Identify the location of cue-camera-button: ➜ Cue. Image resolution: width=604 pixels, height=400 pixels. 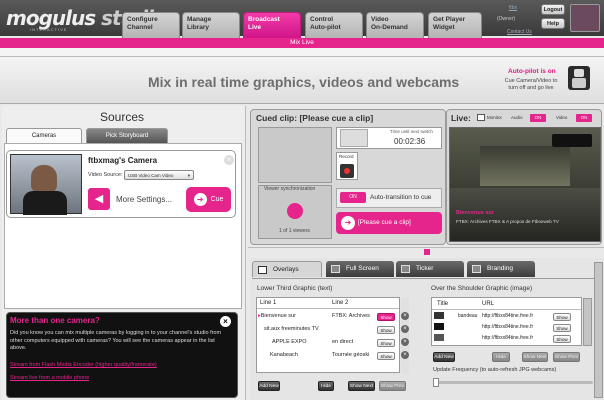
(208, 199).